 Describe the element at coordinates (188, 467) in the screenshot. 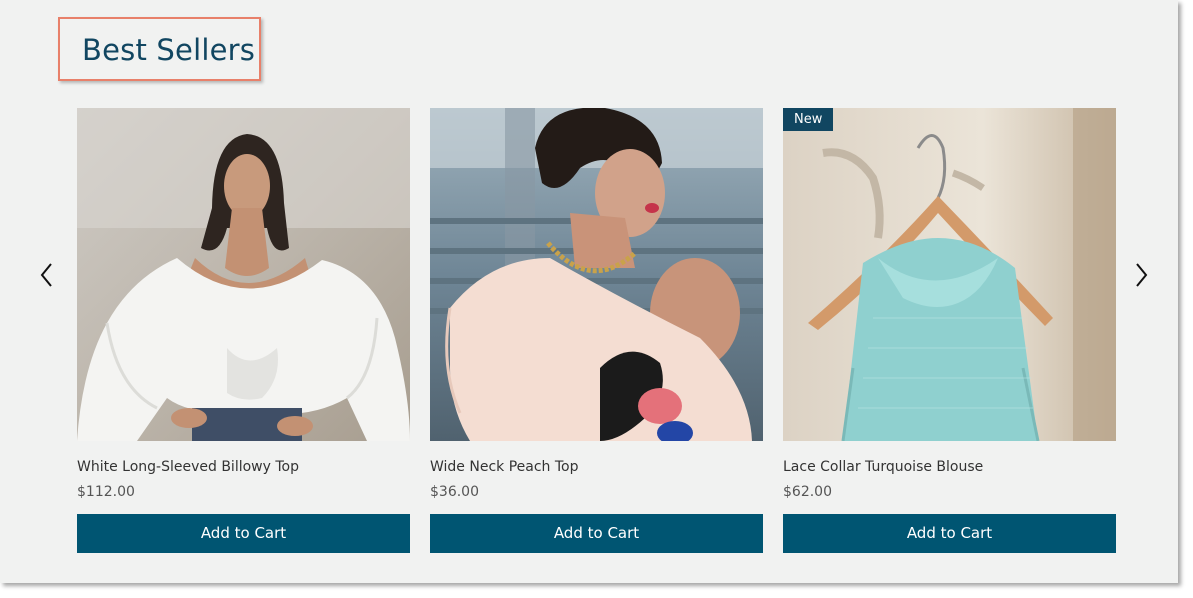

I see `product-name: White Long-Sleeved Billowy Top` at that location.